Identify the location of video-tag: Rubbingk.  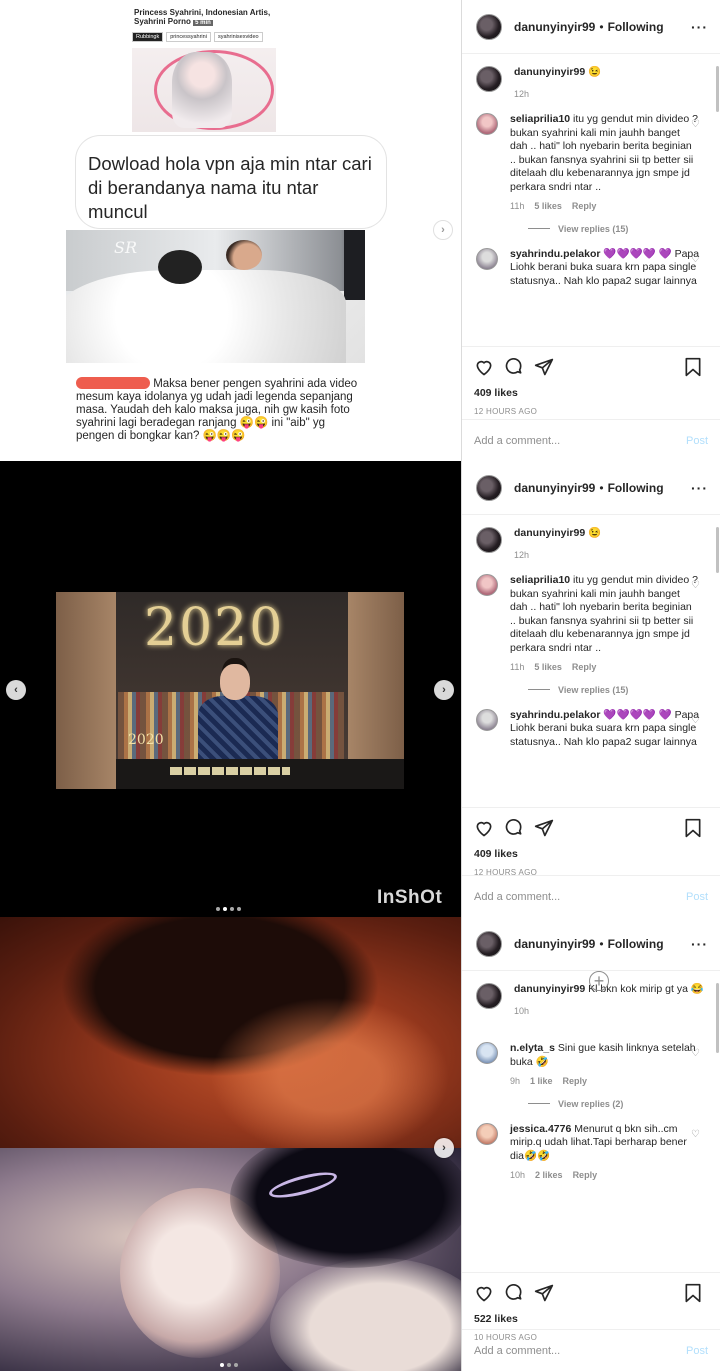
(148, 37).